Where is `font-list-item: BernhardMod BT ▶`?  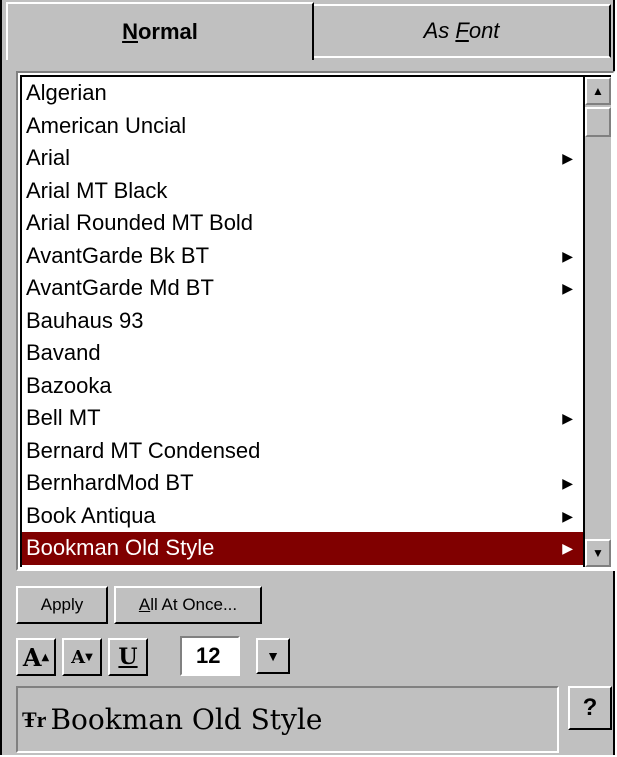 font-list-item: BernhardMod BT ▶ is located at coordinates (302, 483).